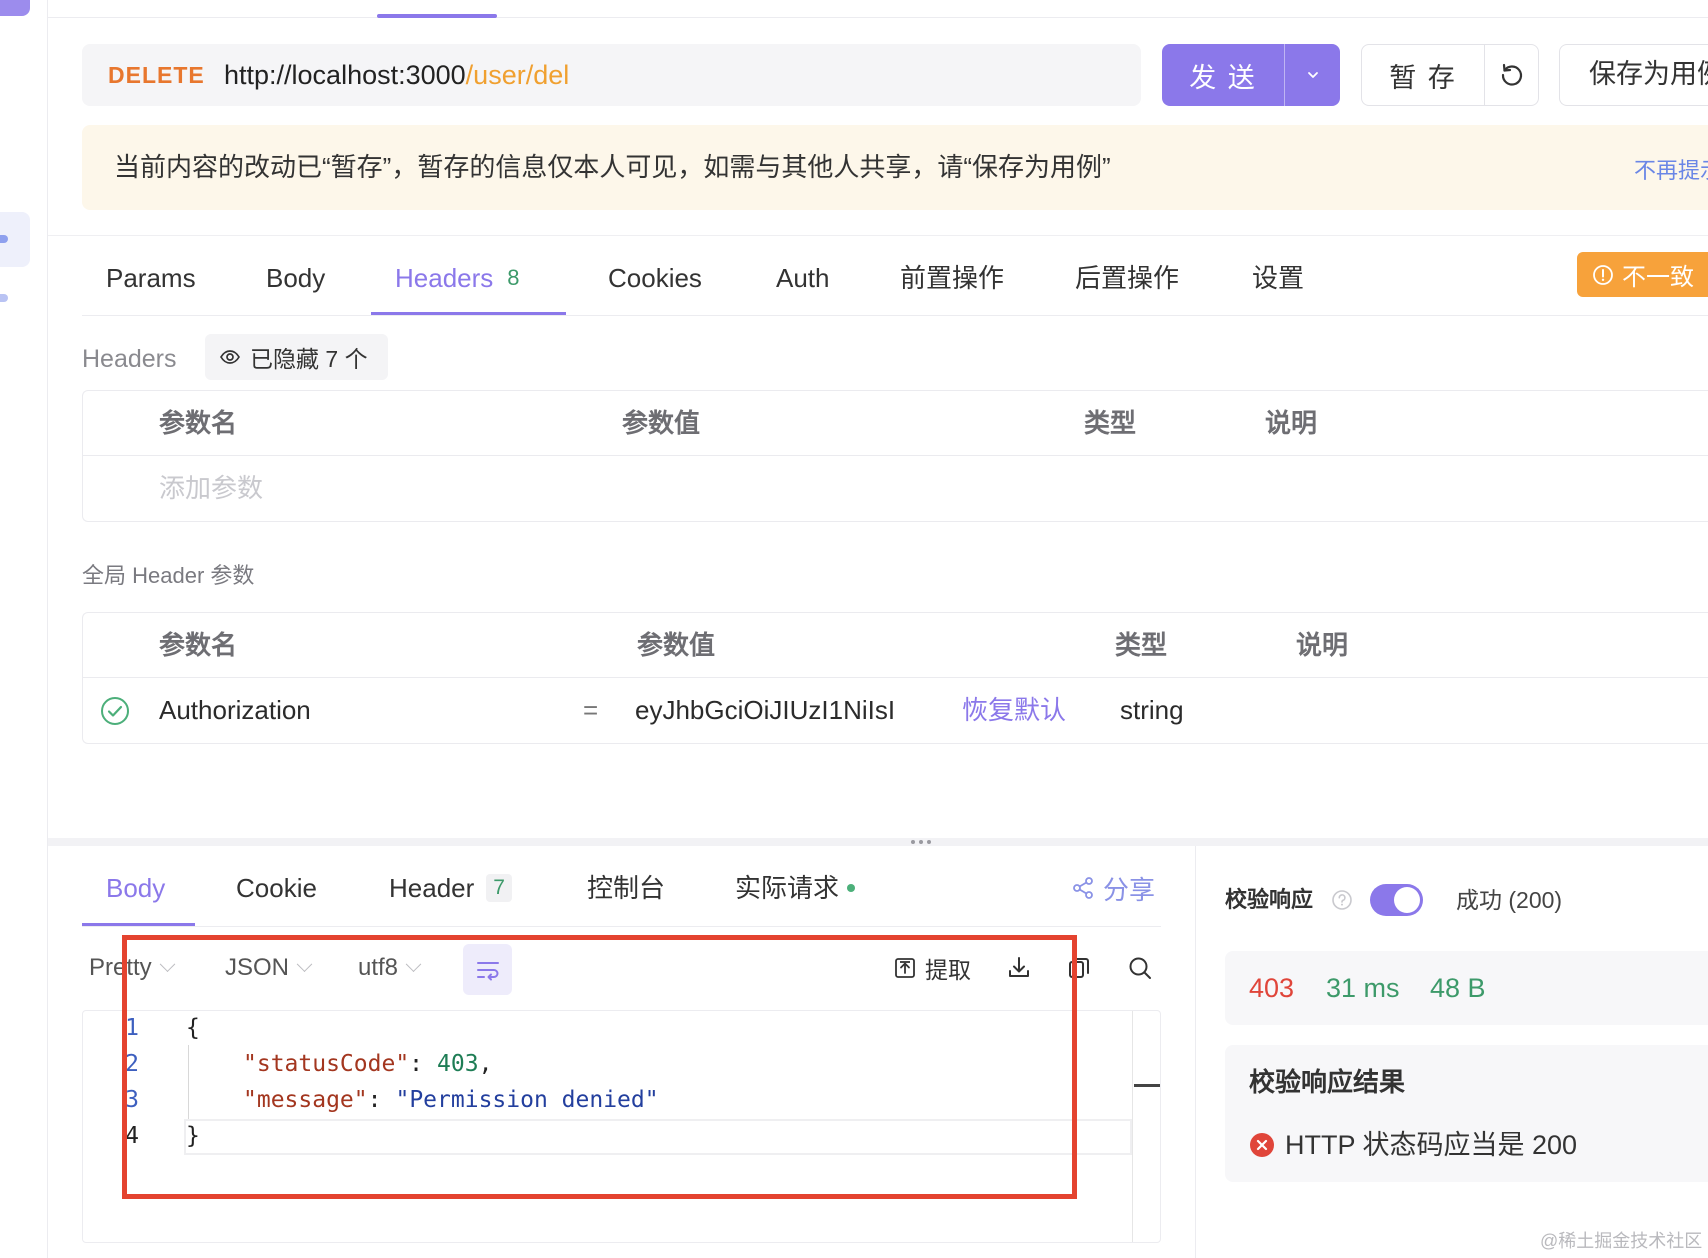 This screenshot has height=1258, width=1708. Describe the element at coordinates (1083, 888) in the screenshot. I see `share-icon` at that location.